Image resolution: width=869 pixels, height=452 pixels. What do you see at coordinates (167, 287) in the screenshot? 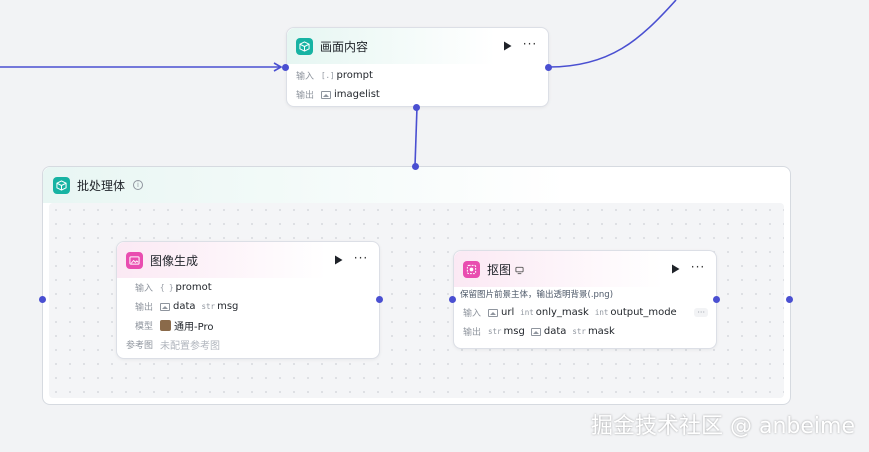
I see `object-type-icon: { }` at bounding box center [167, 287].